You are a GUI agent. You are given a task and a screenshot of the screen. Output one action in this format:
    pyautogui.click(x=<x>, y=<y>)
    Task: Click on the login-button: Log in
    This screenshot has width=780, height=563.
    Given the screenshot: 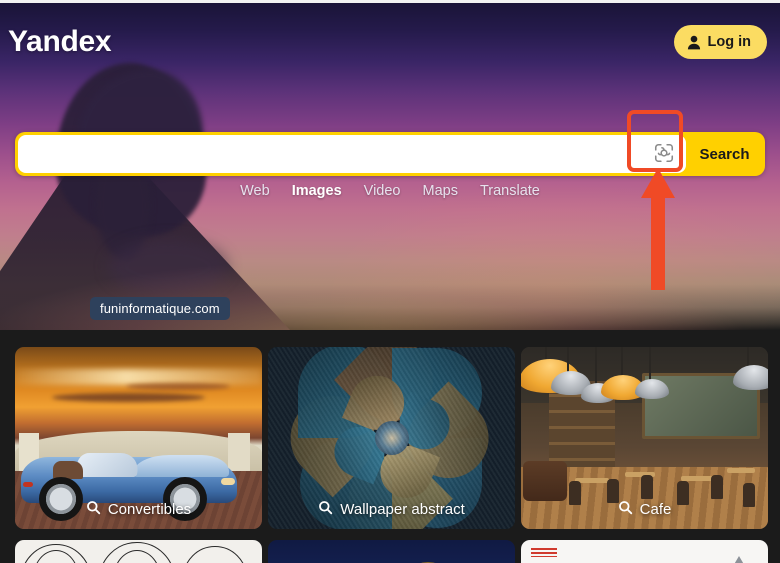 What is the action you would take?
    pyautogui.click(x=720, y=42)
    